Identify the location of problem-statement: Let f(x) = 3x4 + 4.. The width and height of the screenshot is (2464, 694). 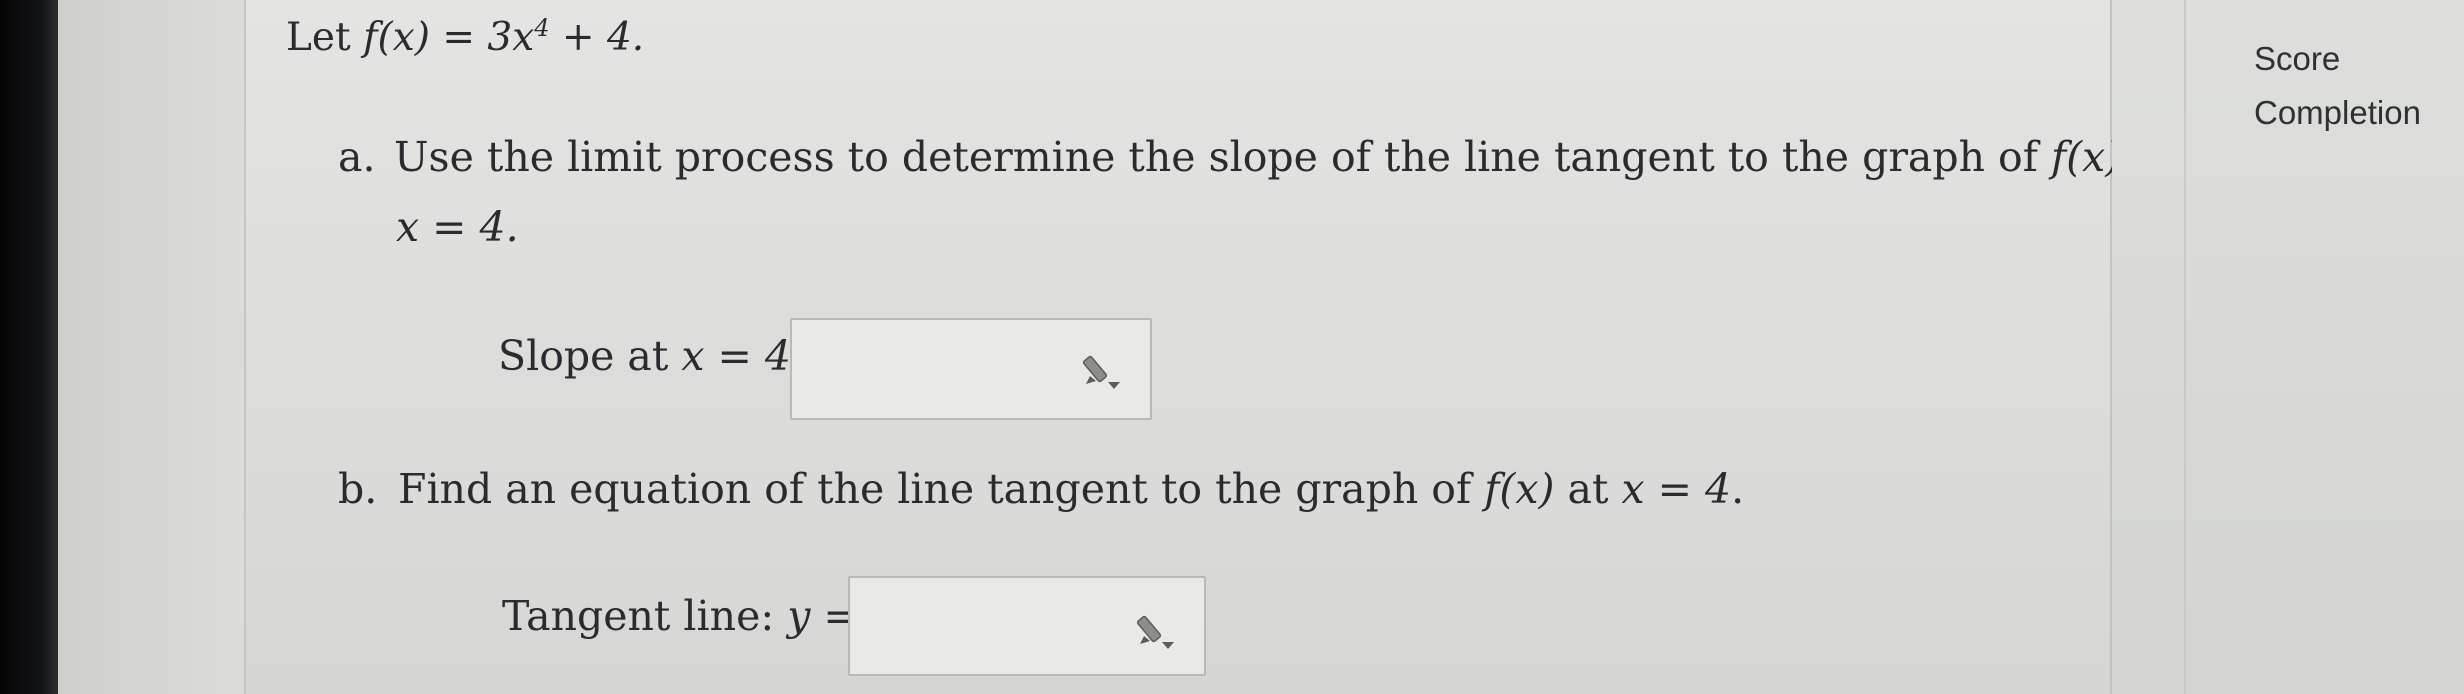
(465, 37).